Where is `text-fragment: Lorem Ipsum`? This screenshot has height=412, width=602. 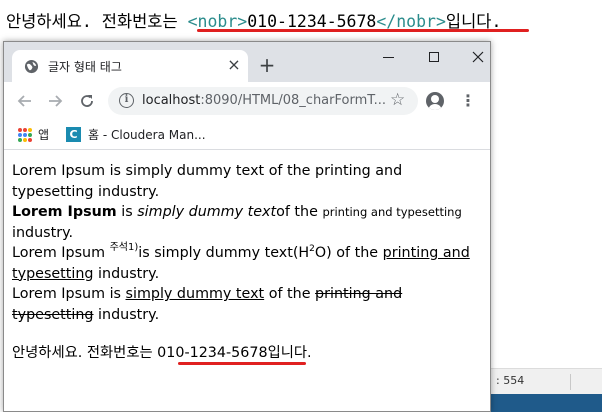
text-fragment: Lorem Ipsum is located at coordinates (61, 253).